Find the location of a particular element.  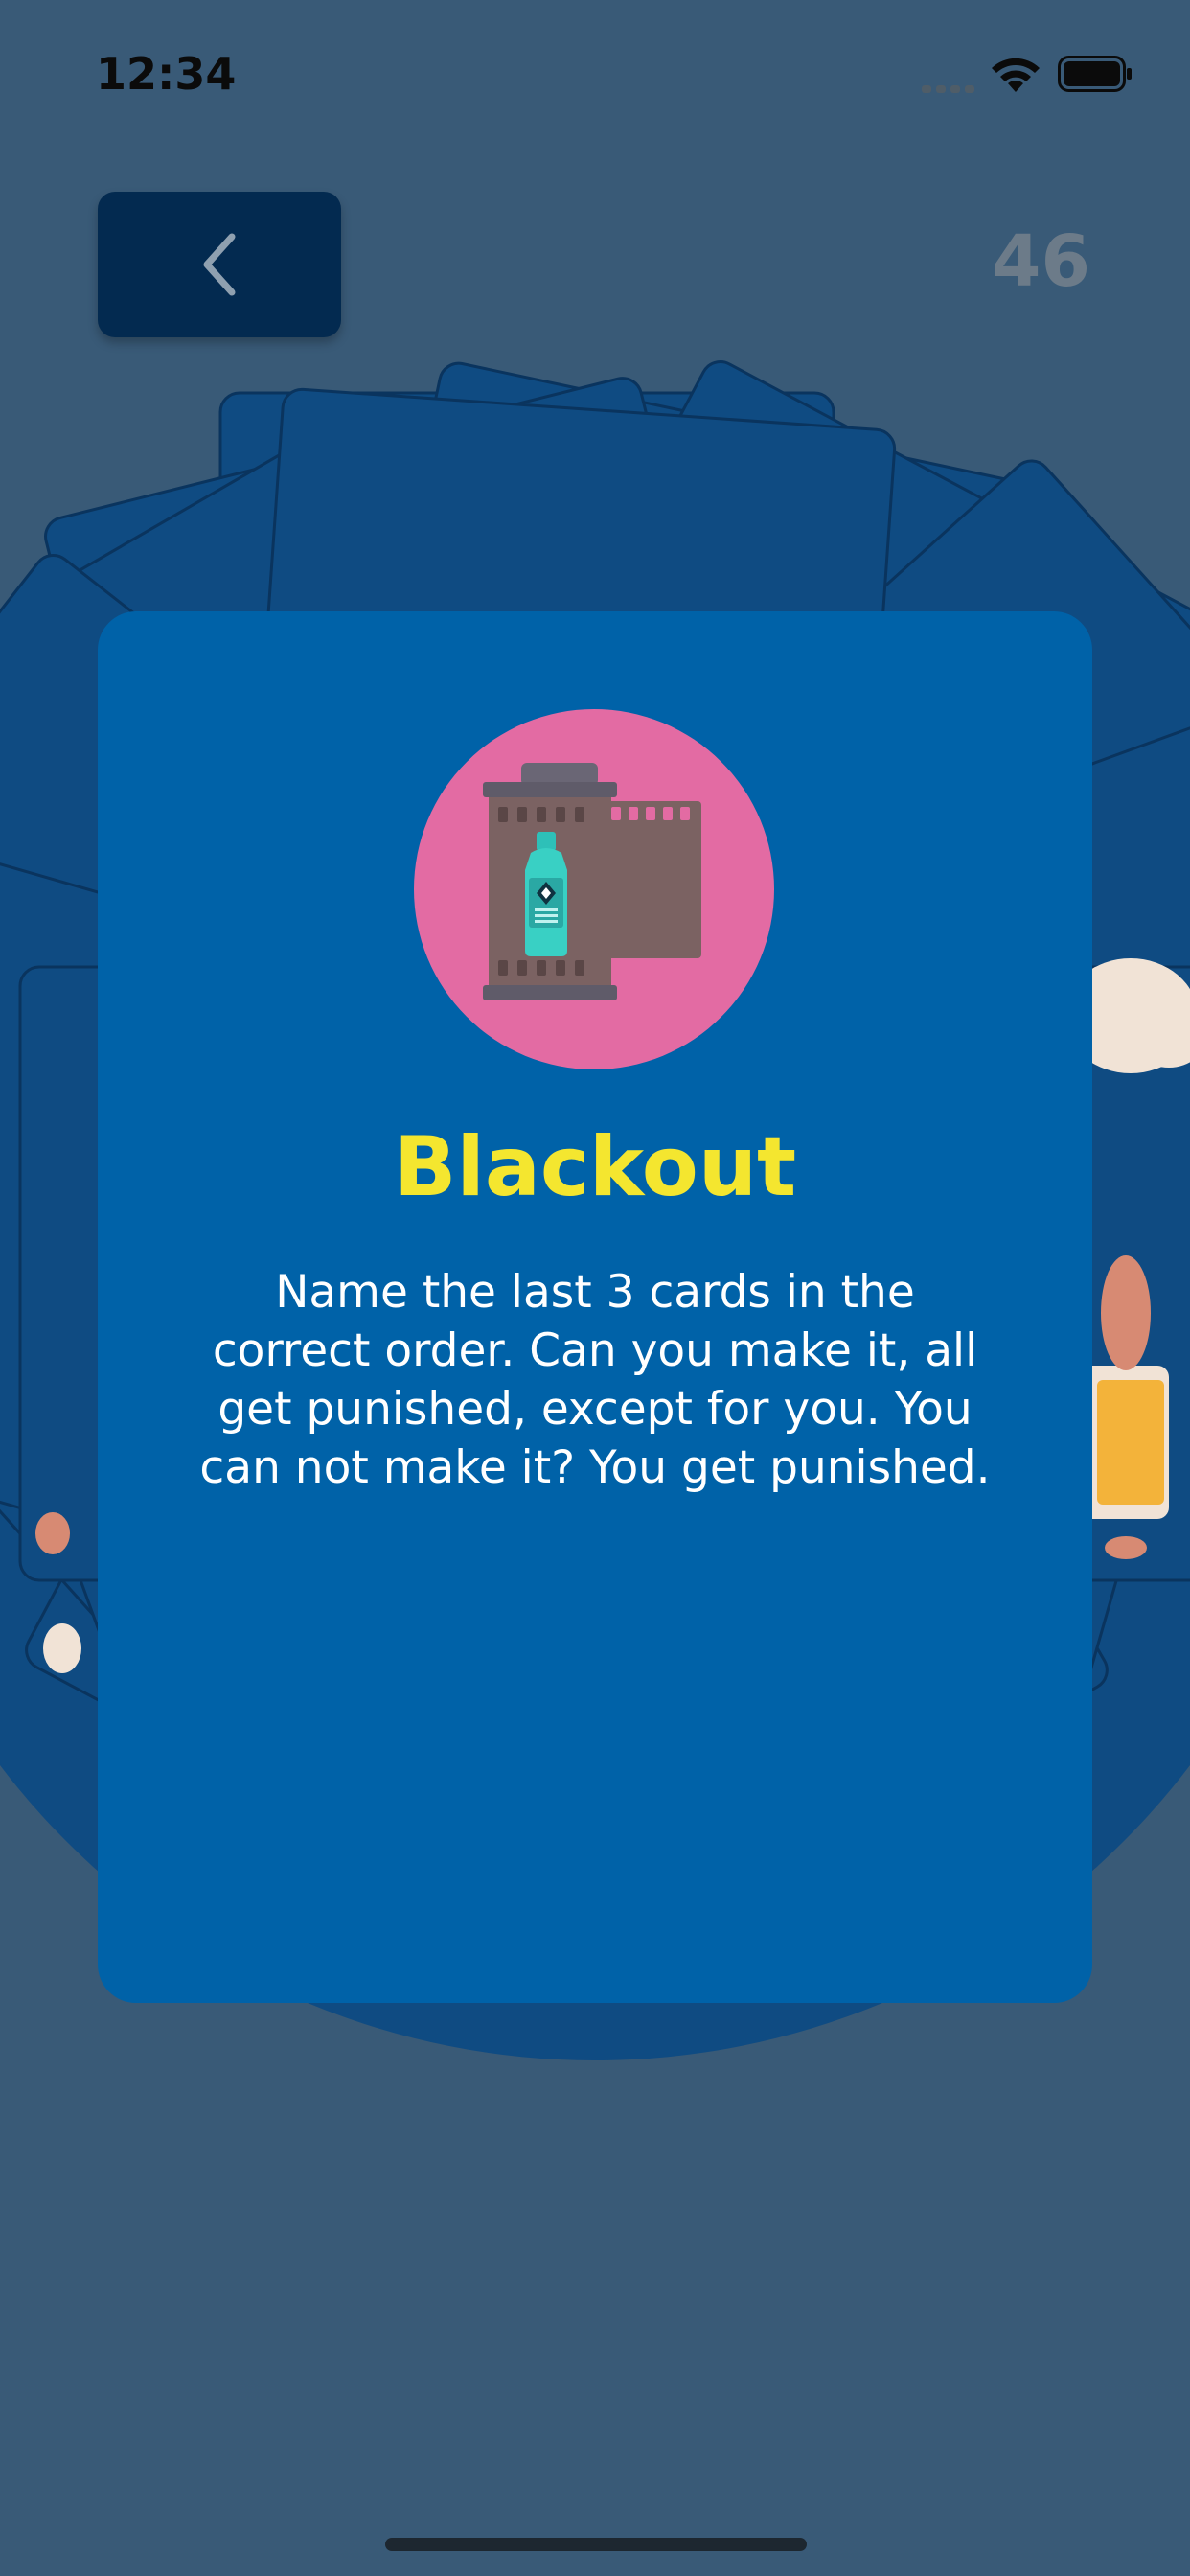

cellular-signal-icon is located at coordinates (948, 89).